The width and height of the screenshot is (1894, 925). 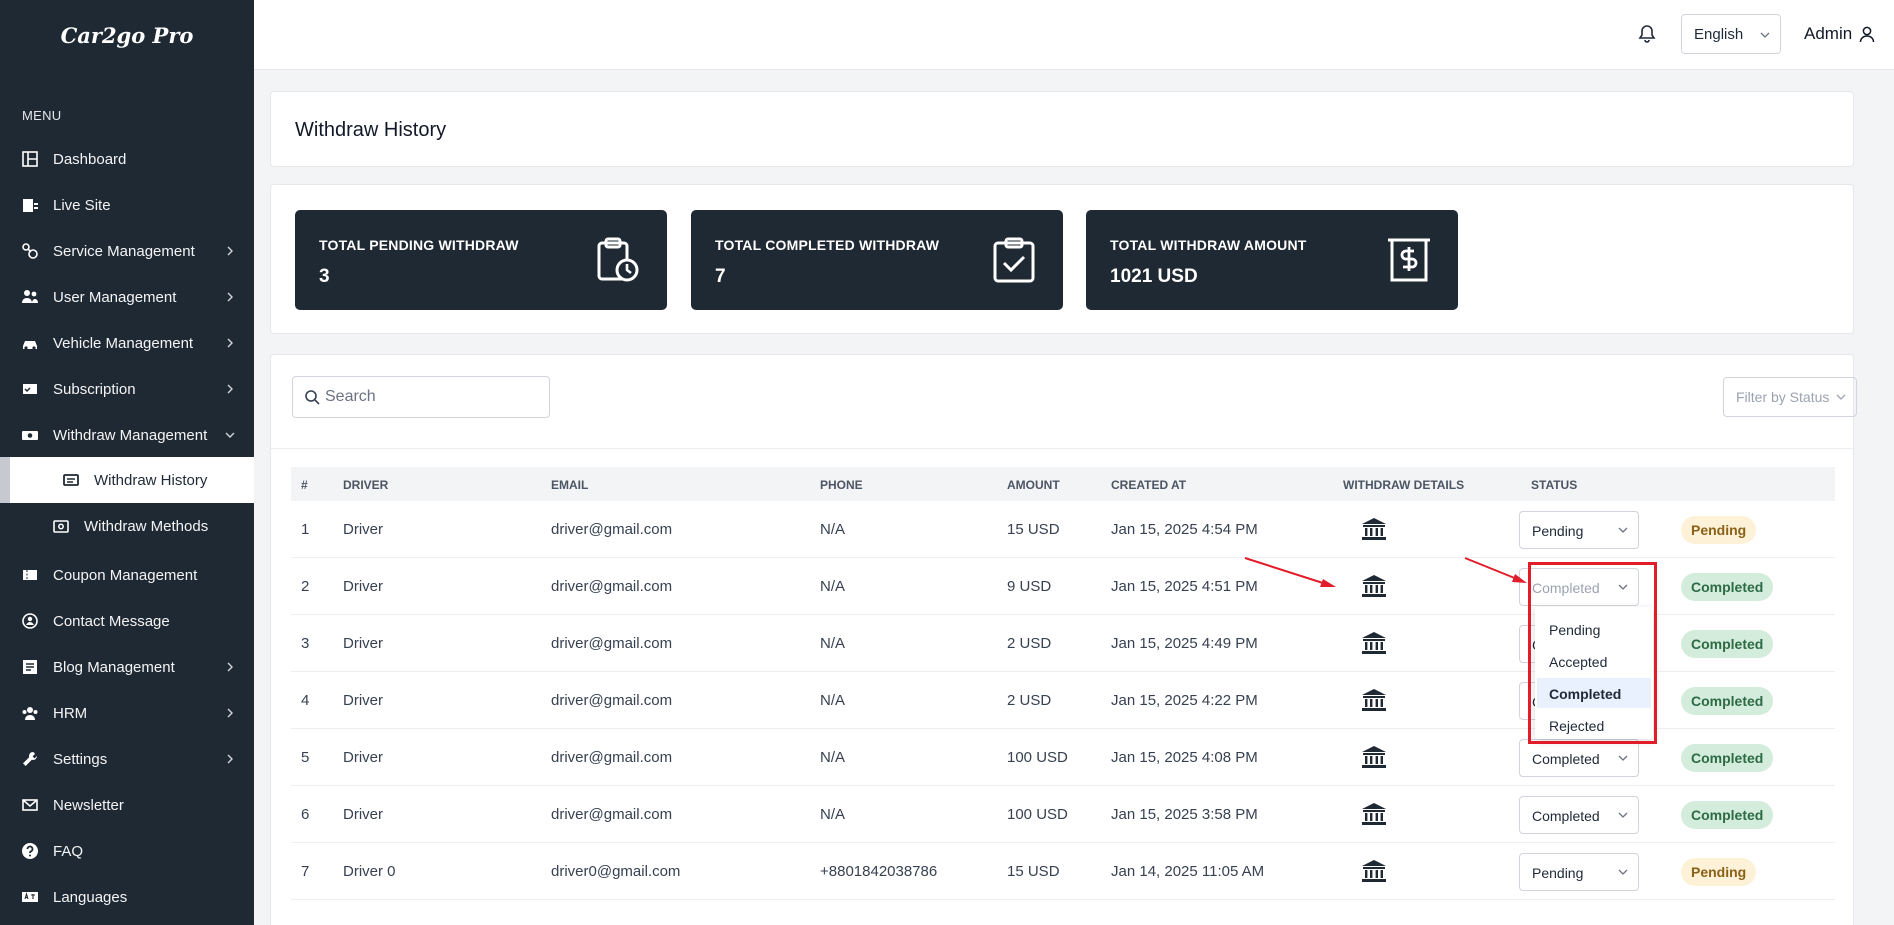 What do you see at coordinates (30, 251) in the screenshot?
I see `service-icon` at bounding box center [30, 251].